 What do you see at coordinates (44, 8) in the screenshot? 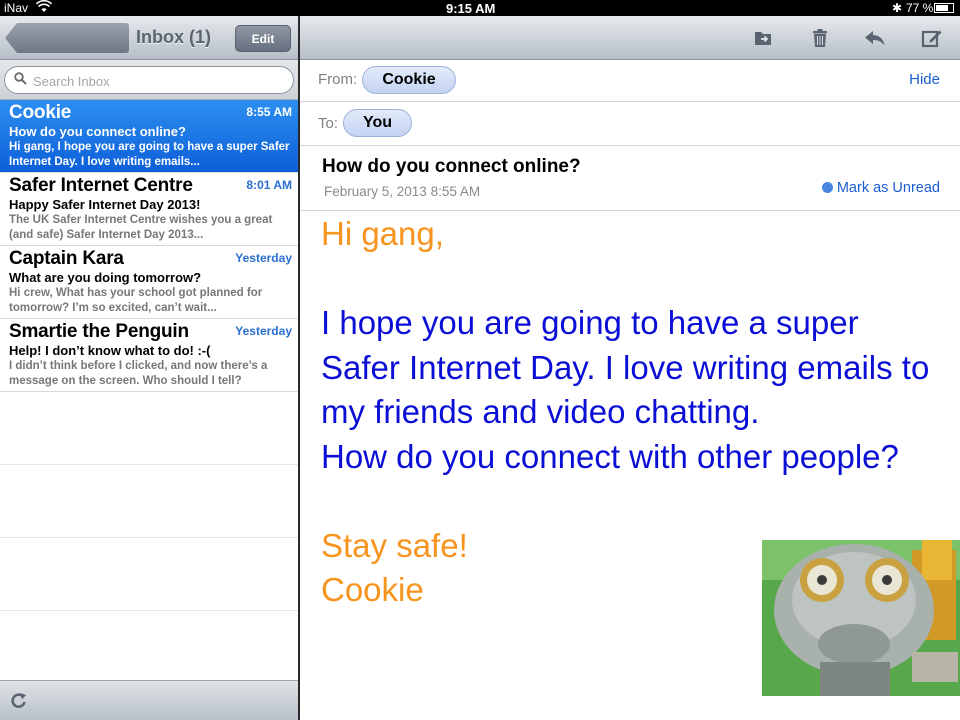
I see `wifi-icon` at bounding box center [44, 8].